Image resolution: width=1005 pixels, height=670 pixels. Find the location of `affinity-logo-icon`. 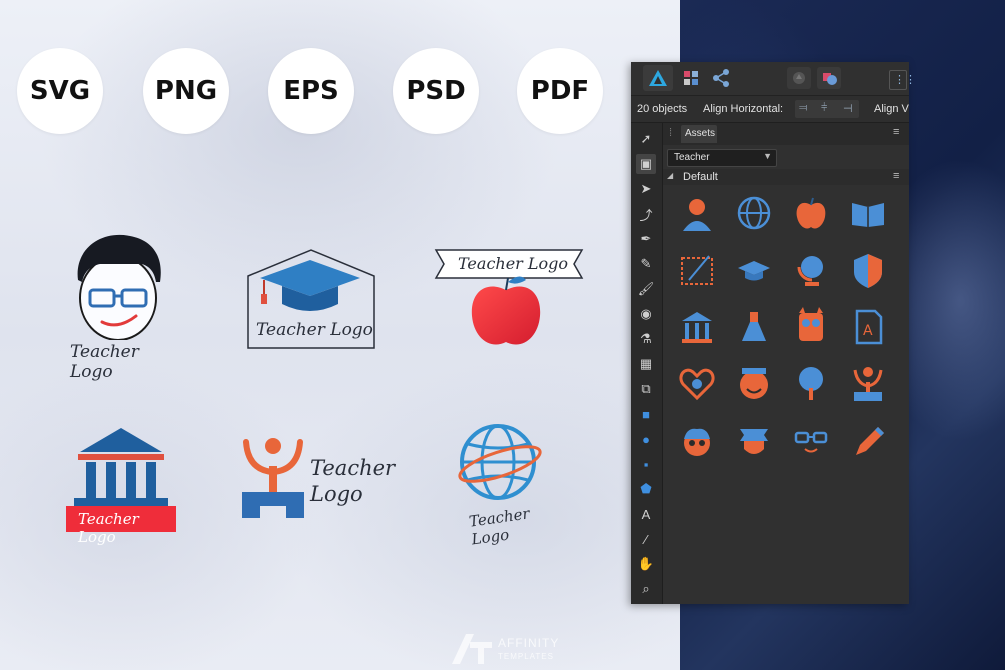

affinity-logo-icon is located at coordinates (658, 78).